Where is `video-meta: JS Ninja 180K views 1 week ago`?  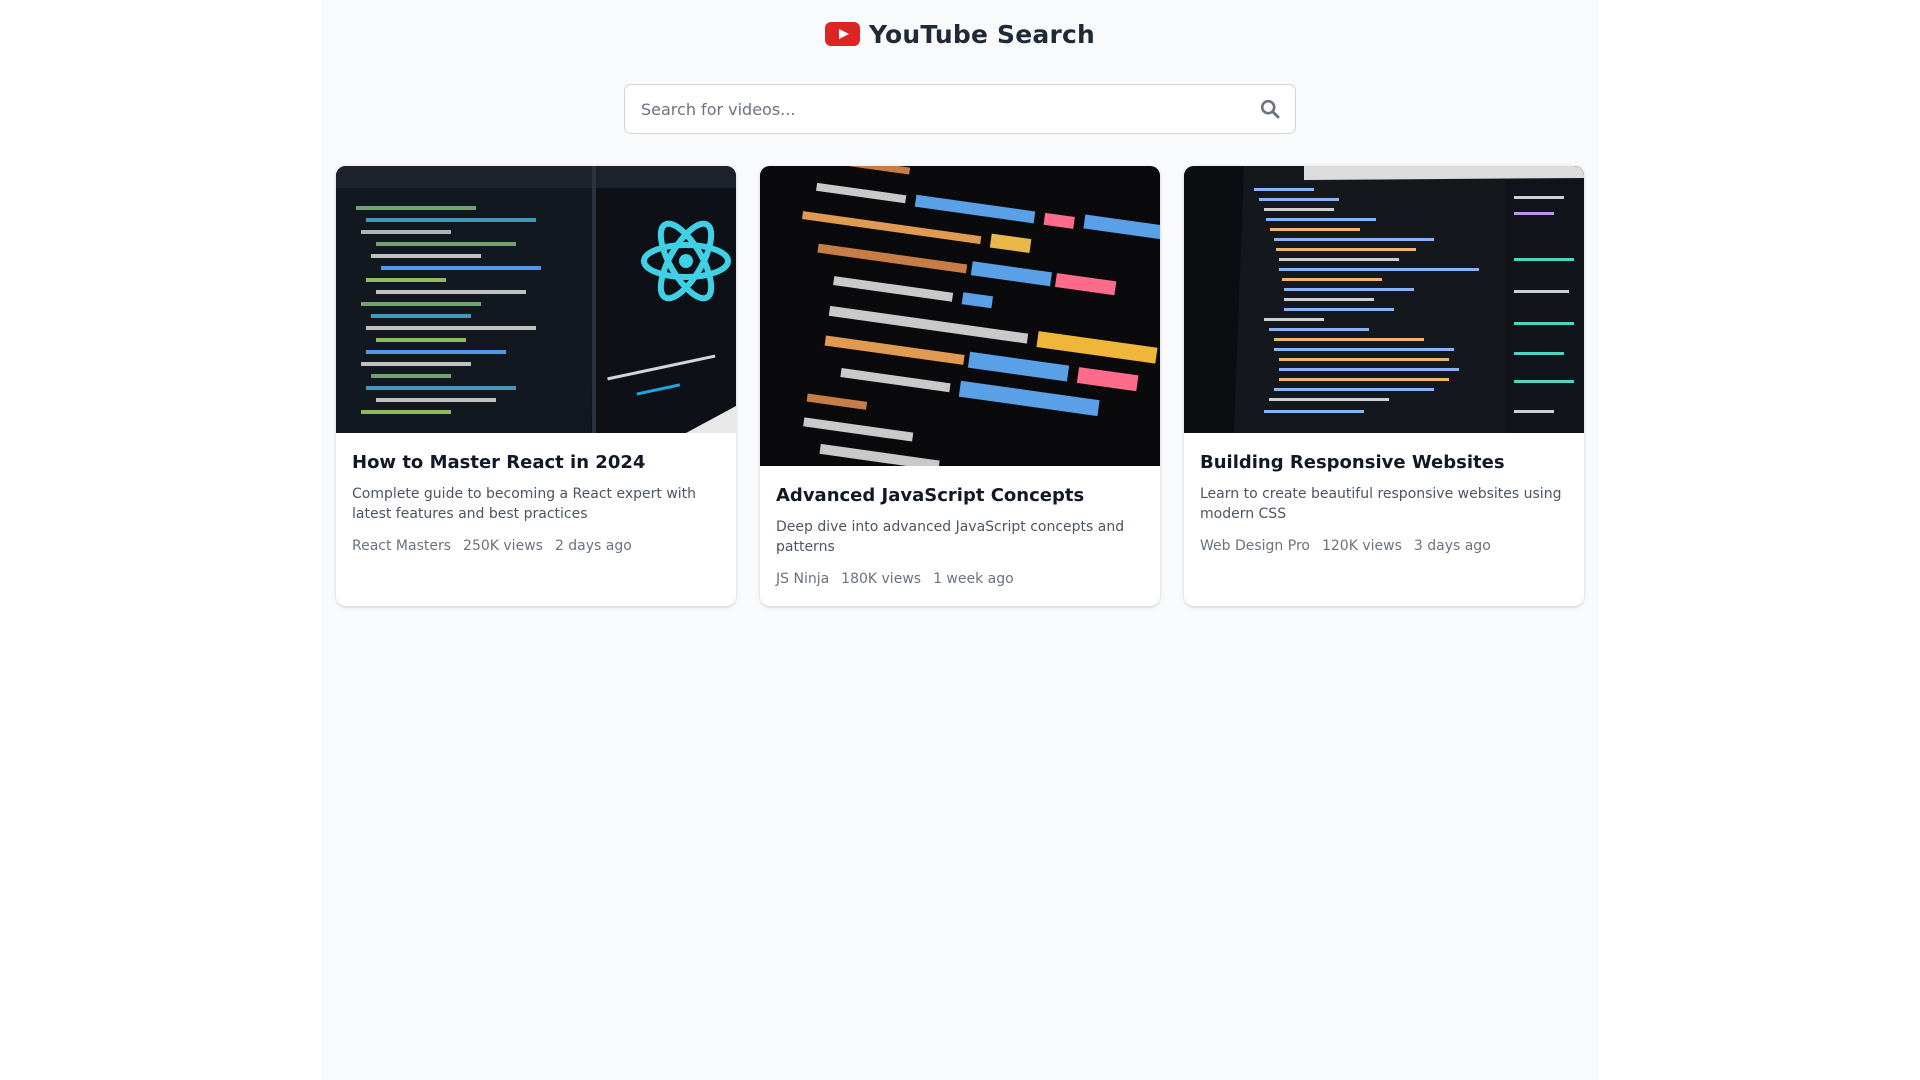
video-meta: JS Ninja 180K views 1 week ago is located at coordinates (960, 579).